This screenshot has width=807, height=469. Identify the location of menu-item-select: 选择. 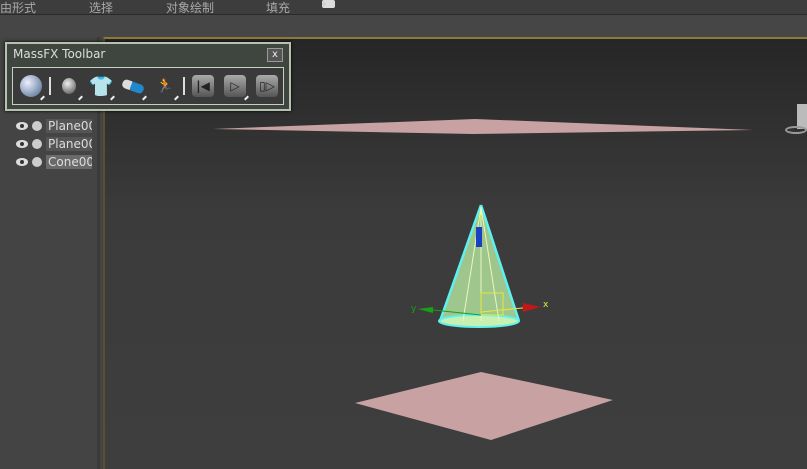
(101, 8).